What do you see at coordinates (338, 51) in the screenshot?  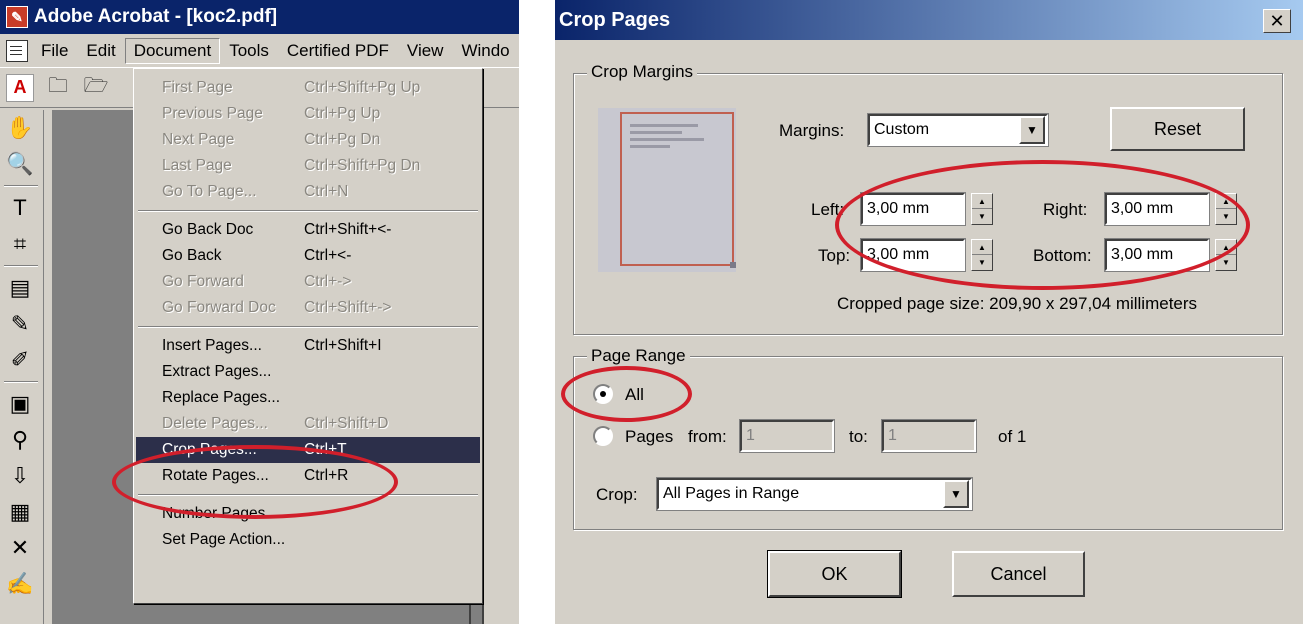 I see `menu-certified-pdf: Certified PDF` at bounding box center [338, 51].